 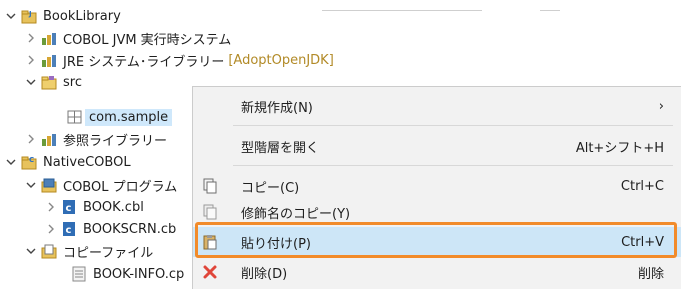 I want to click on copy-folder-icon, so click(x=49, y=251).